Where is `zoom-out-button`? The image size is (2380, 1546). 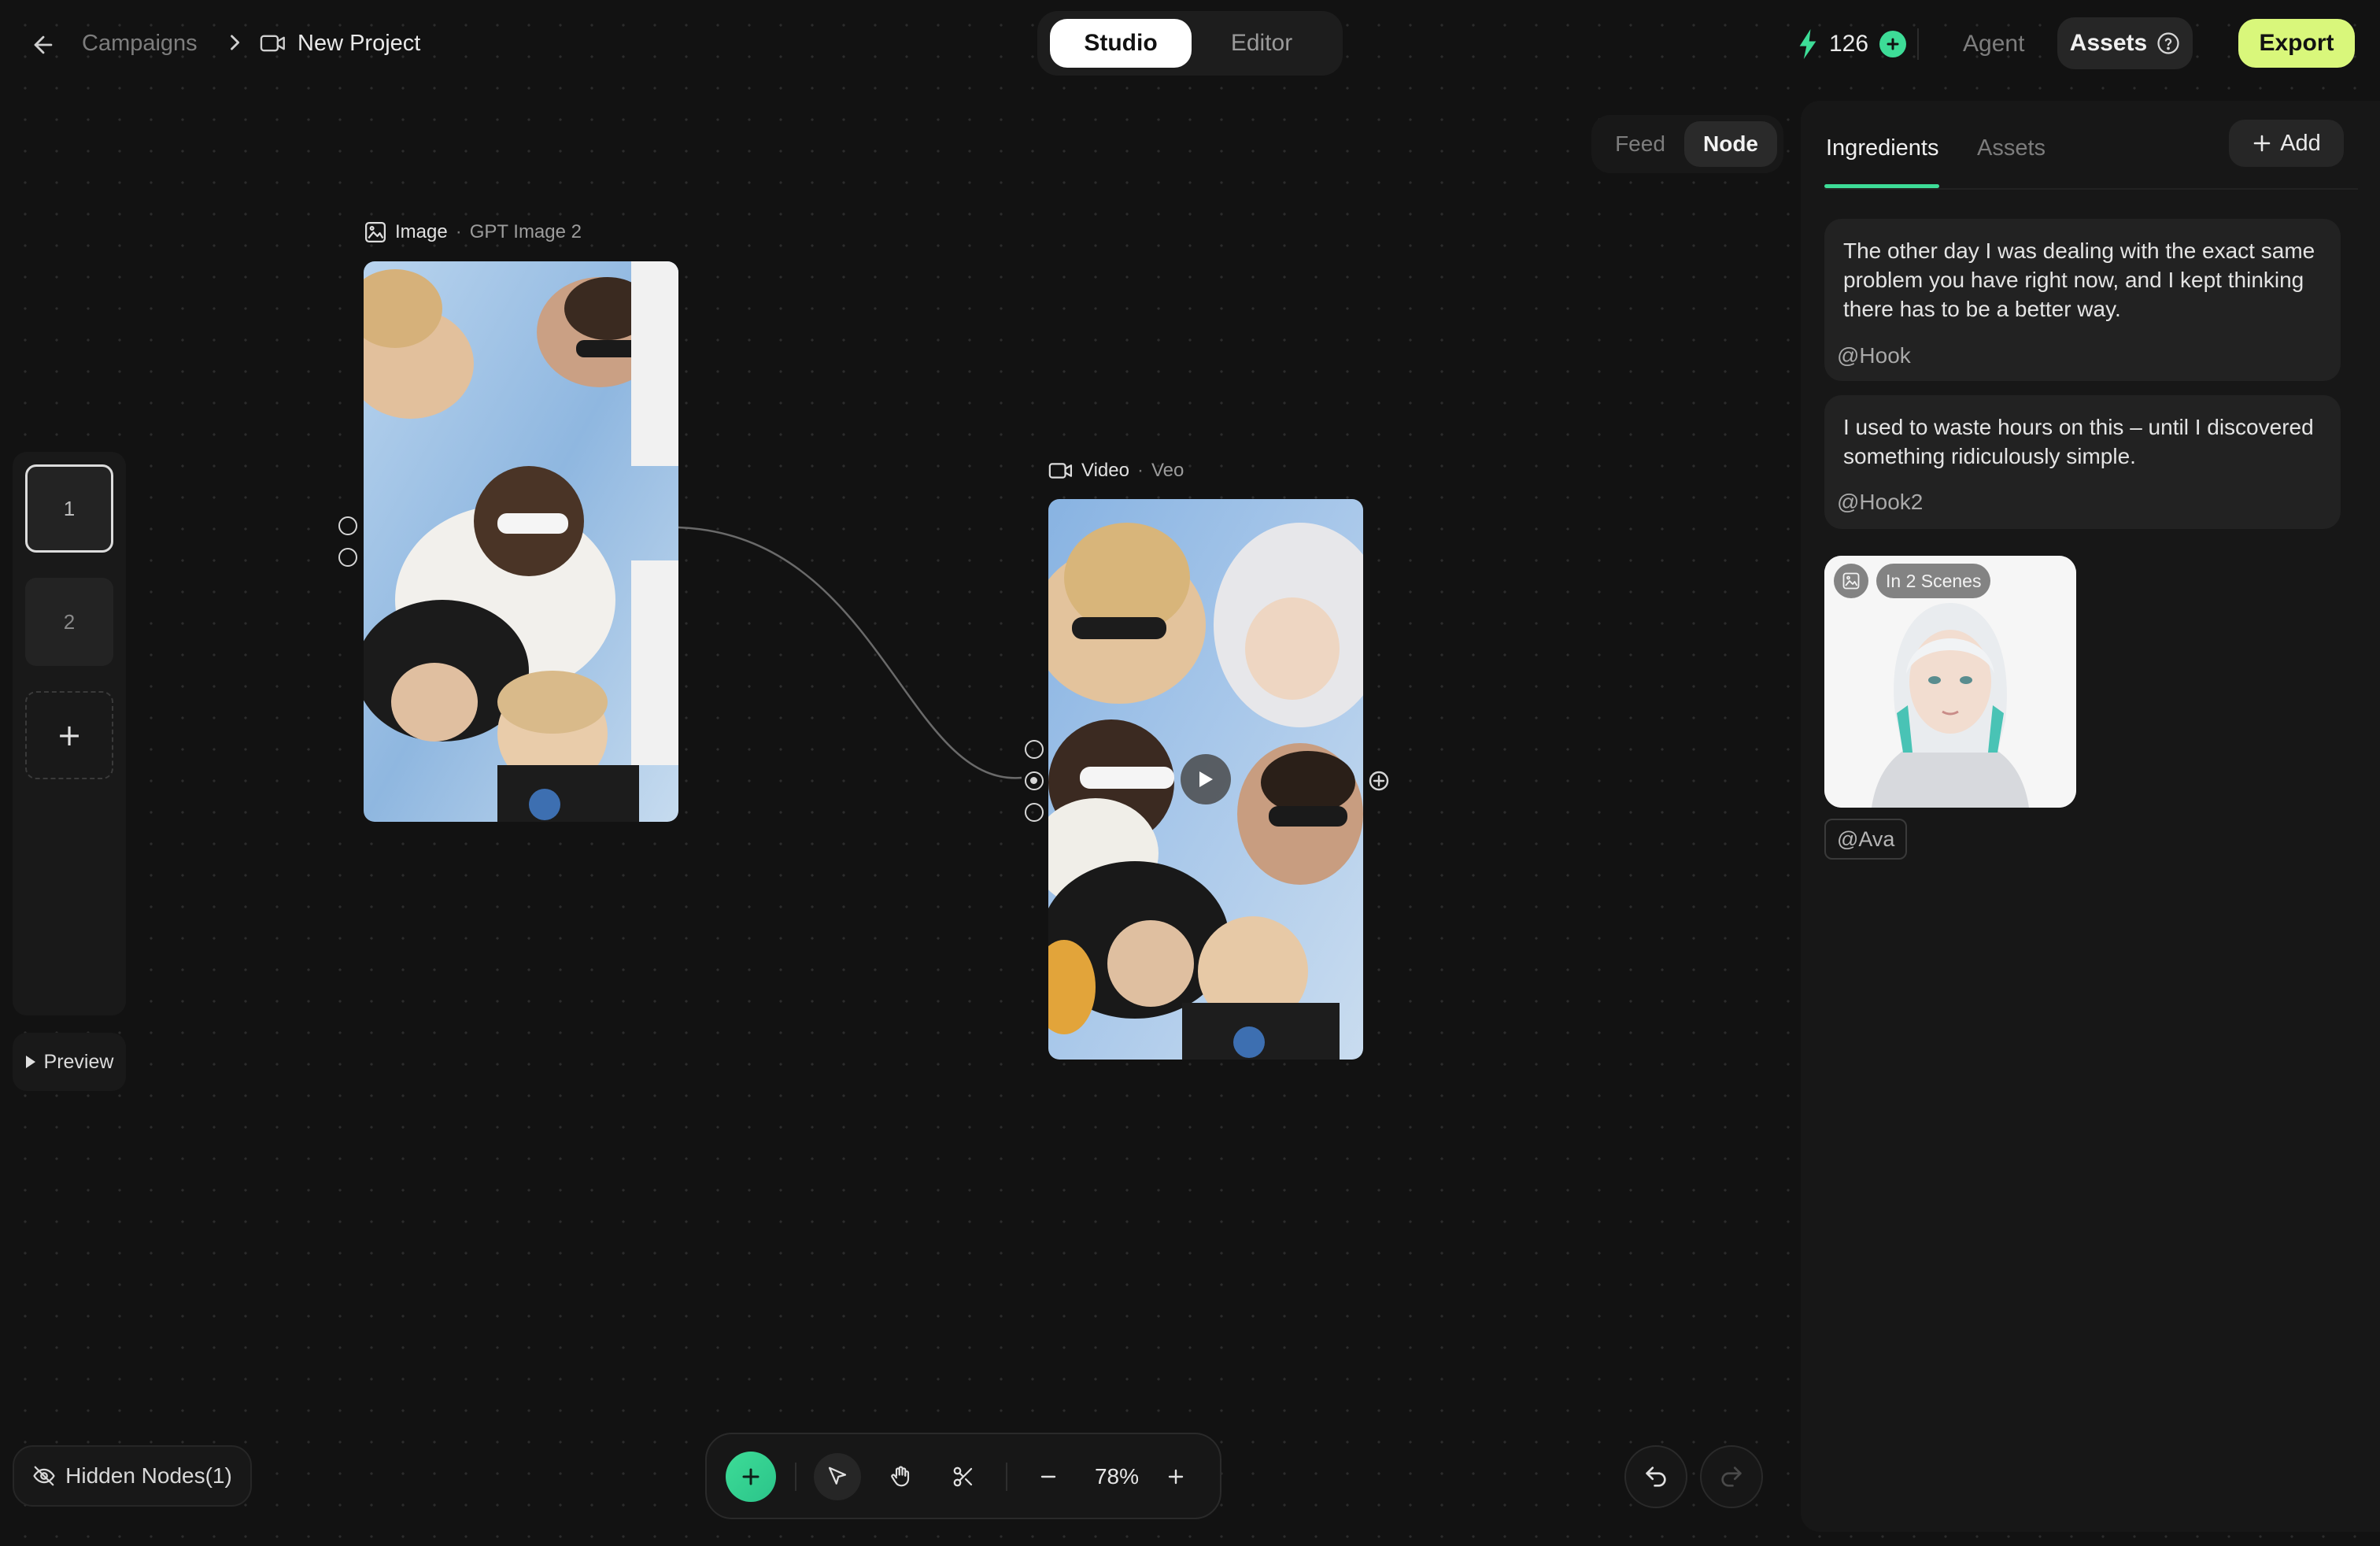
zoom-out-button is located at coordinates (1048, 1477).